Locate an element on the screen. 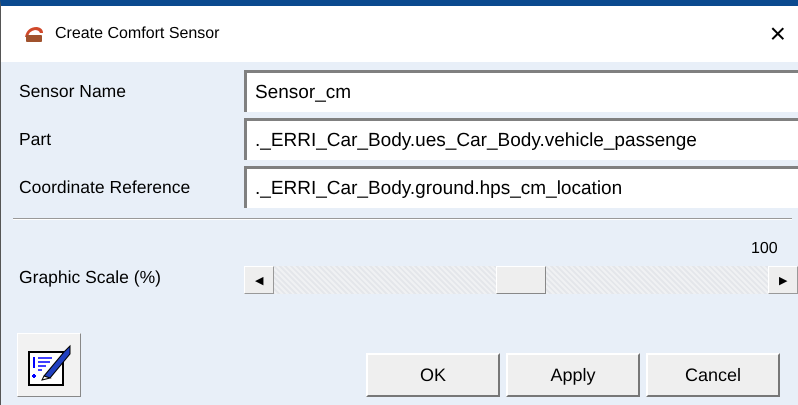 This screenshot has height=405, width=798. slider-label: Graphic Scale (%) is located at coordinates (90, 278).